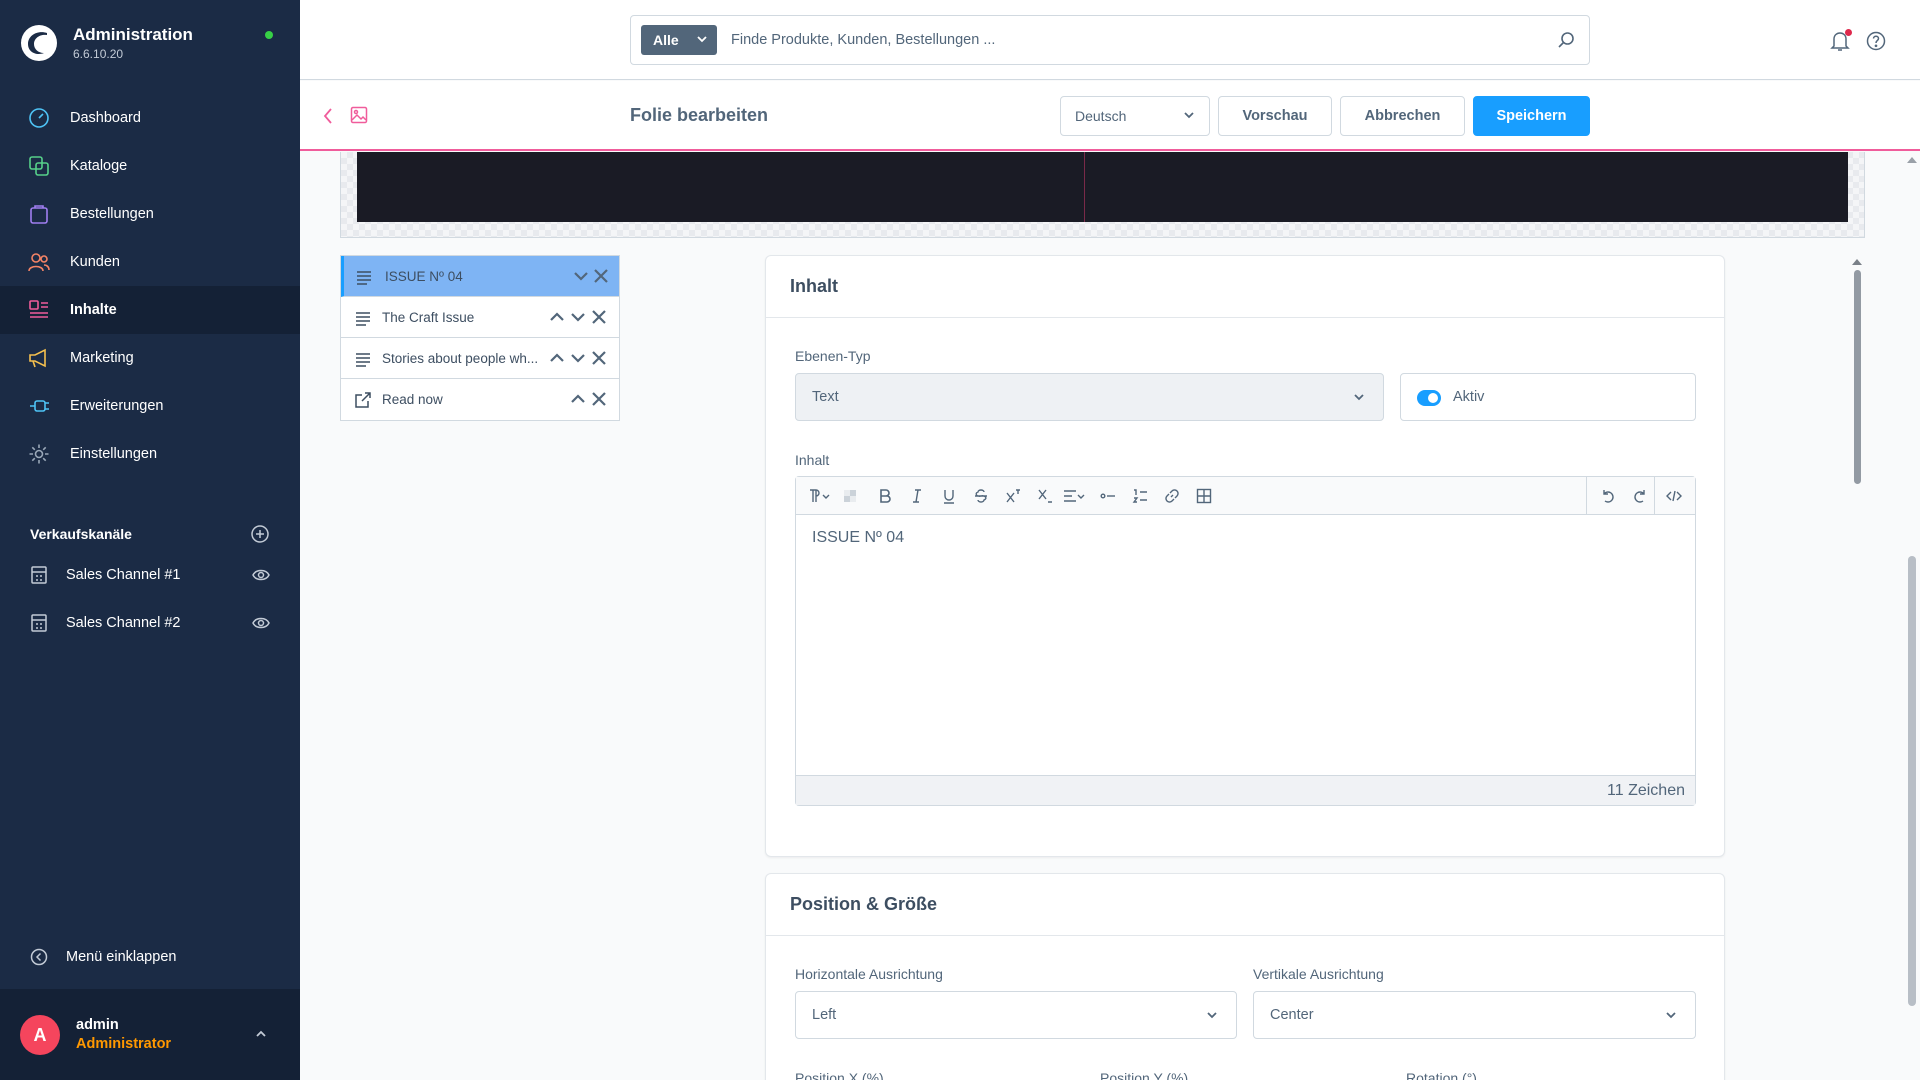 The width and height of the screenshot is (1920, 1080). I want to click on search-type-dropdown: Alle, so click(679, 40).